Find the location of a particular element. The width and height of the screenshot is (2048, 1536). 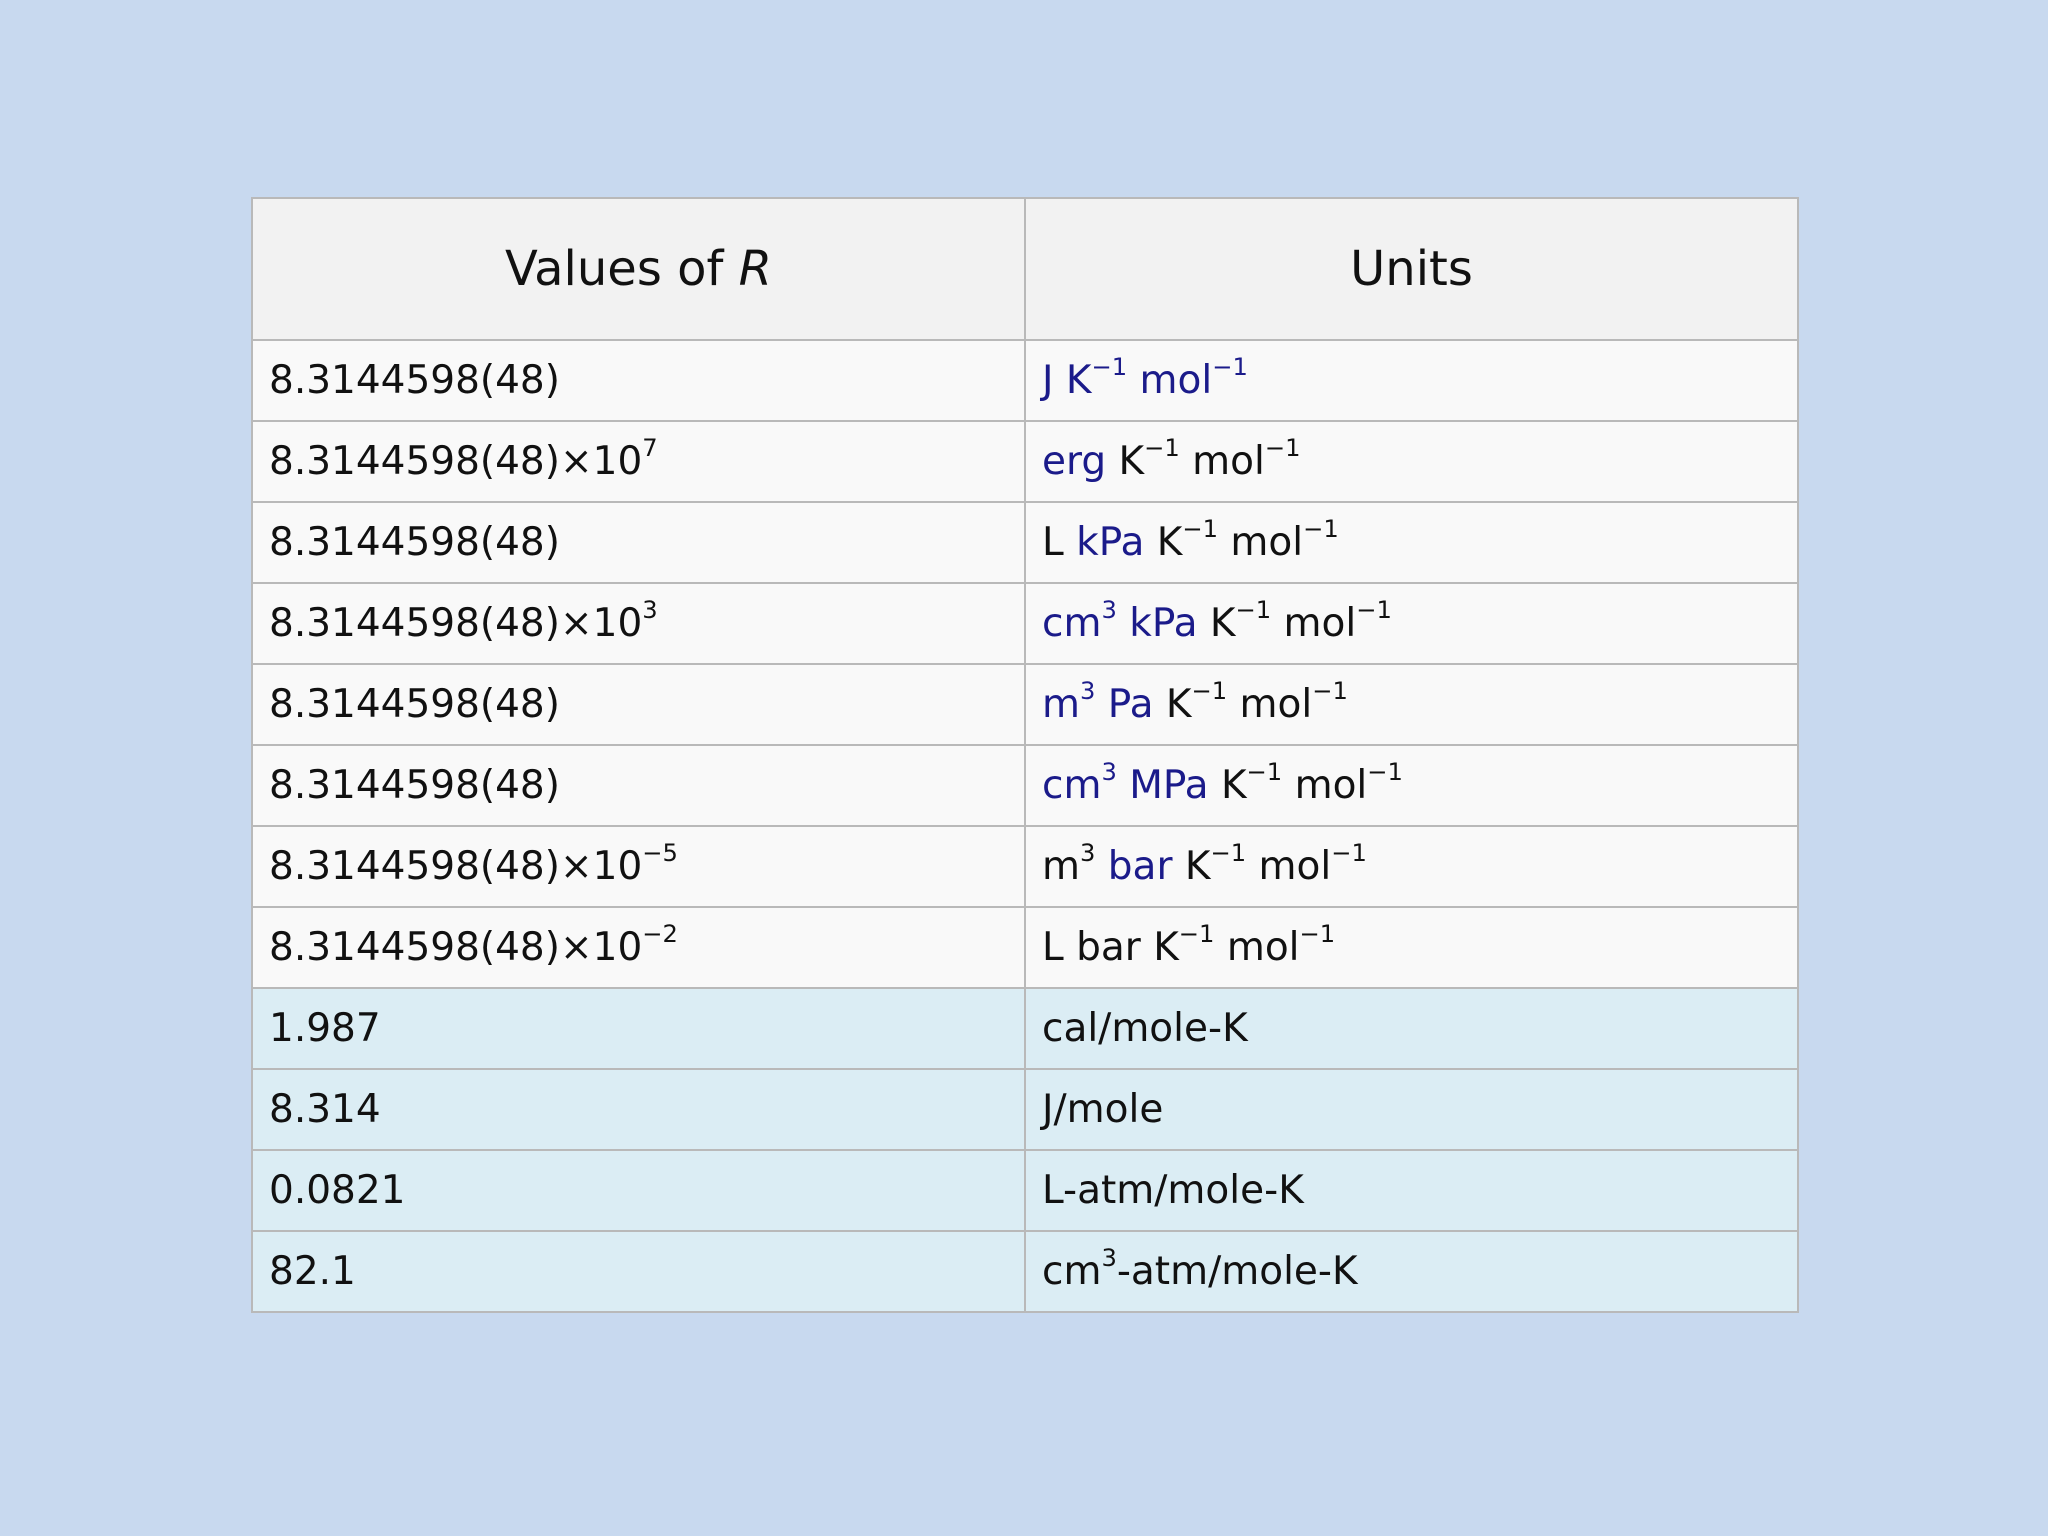

units-cell: J/mole is located at coordinates (1411, 1109).